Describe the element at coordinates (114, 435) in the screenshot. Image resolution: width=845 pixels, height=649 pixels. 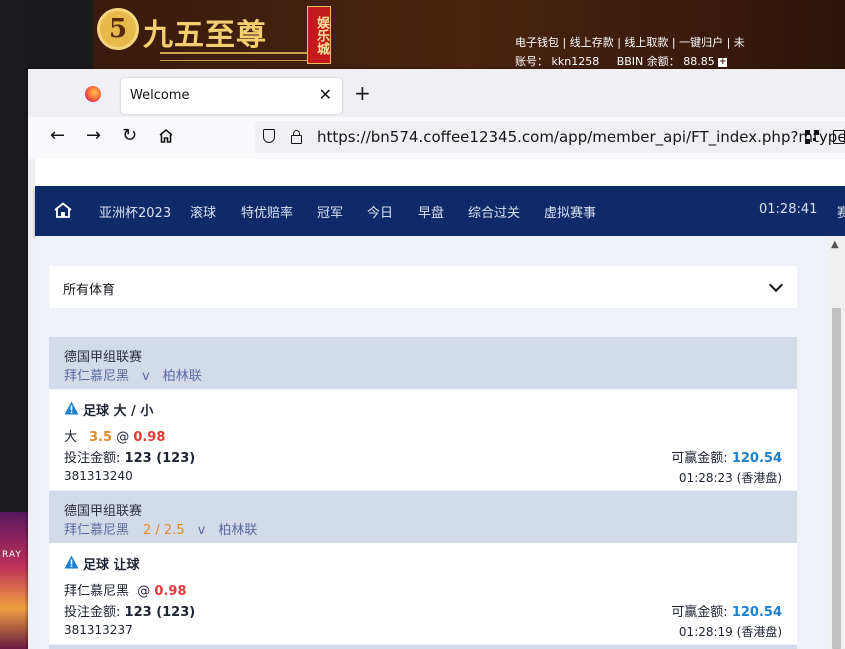
I see `bet-selection: 大 3.5 @ 0.98` at that location.